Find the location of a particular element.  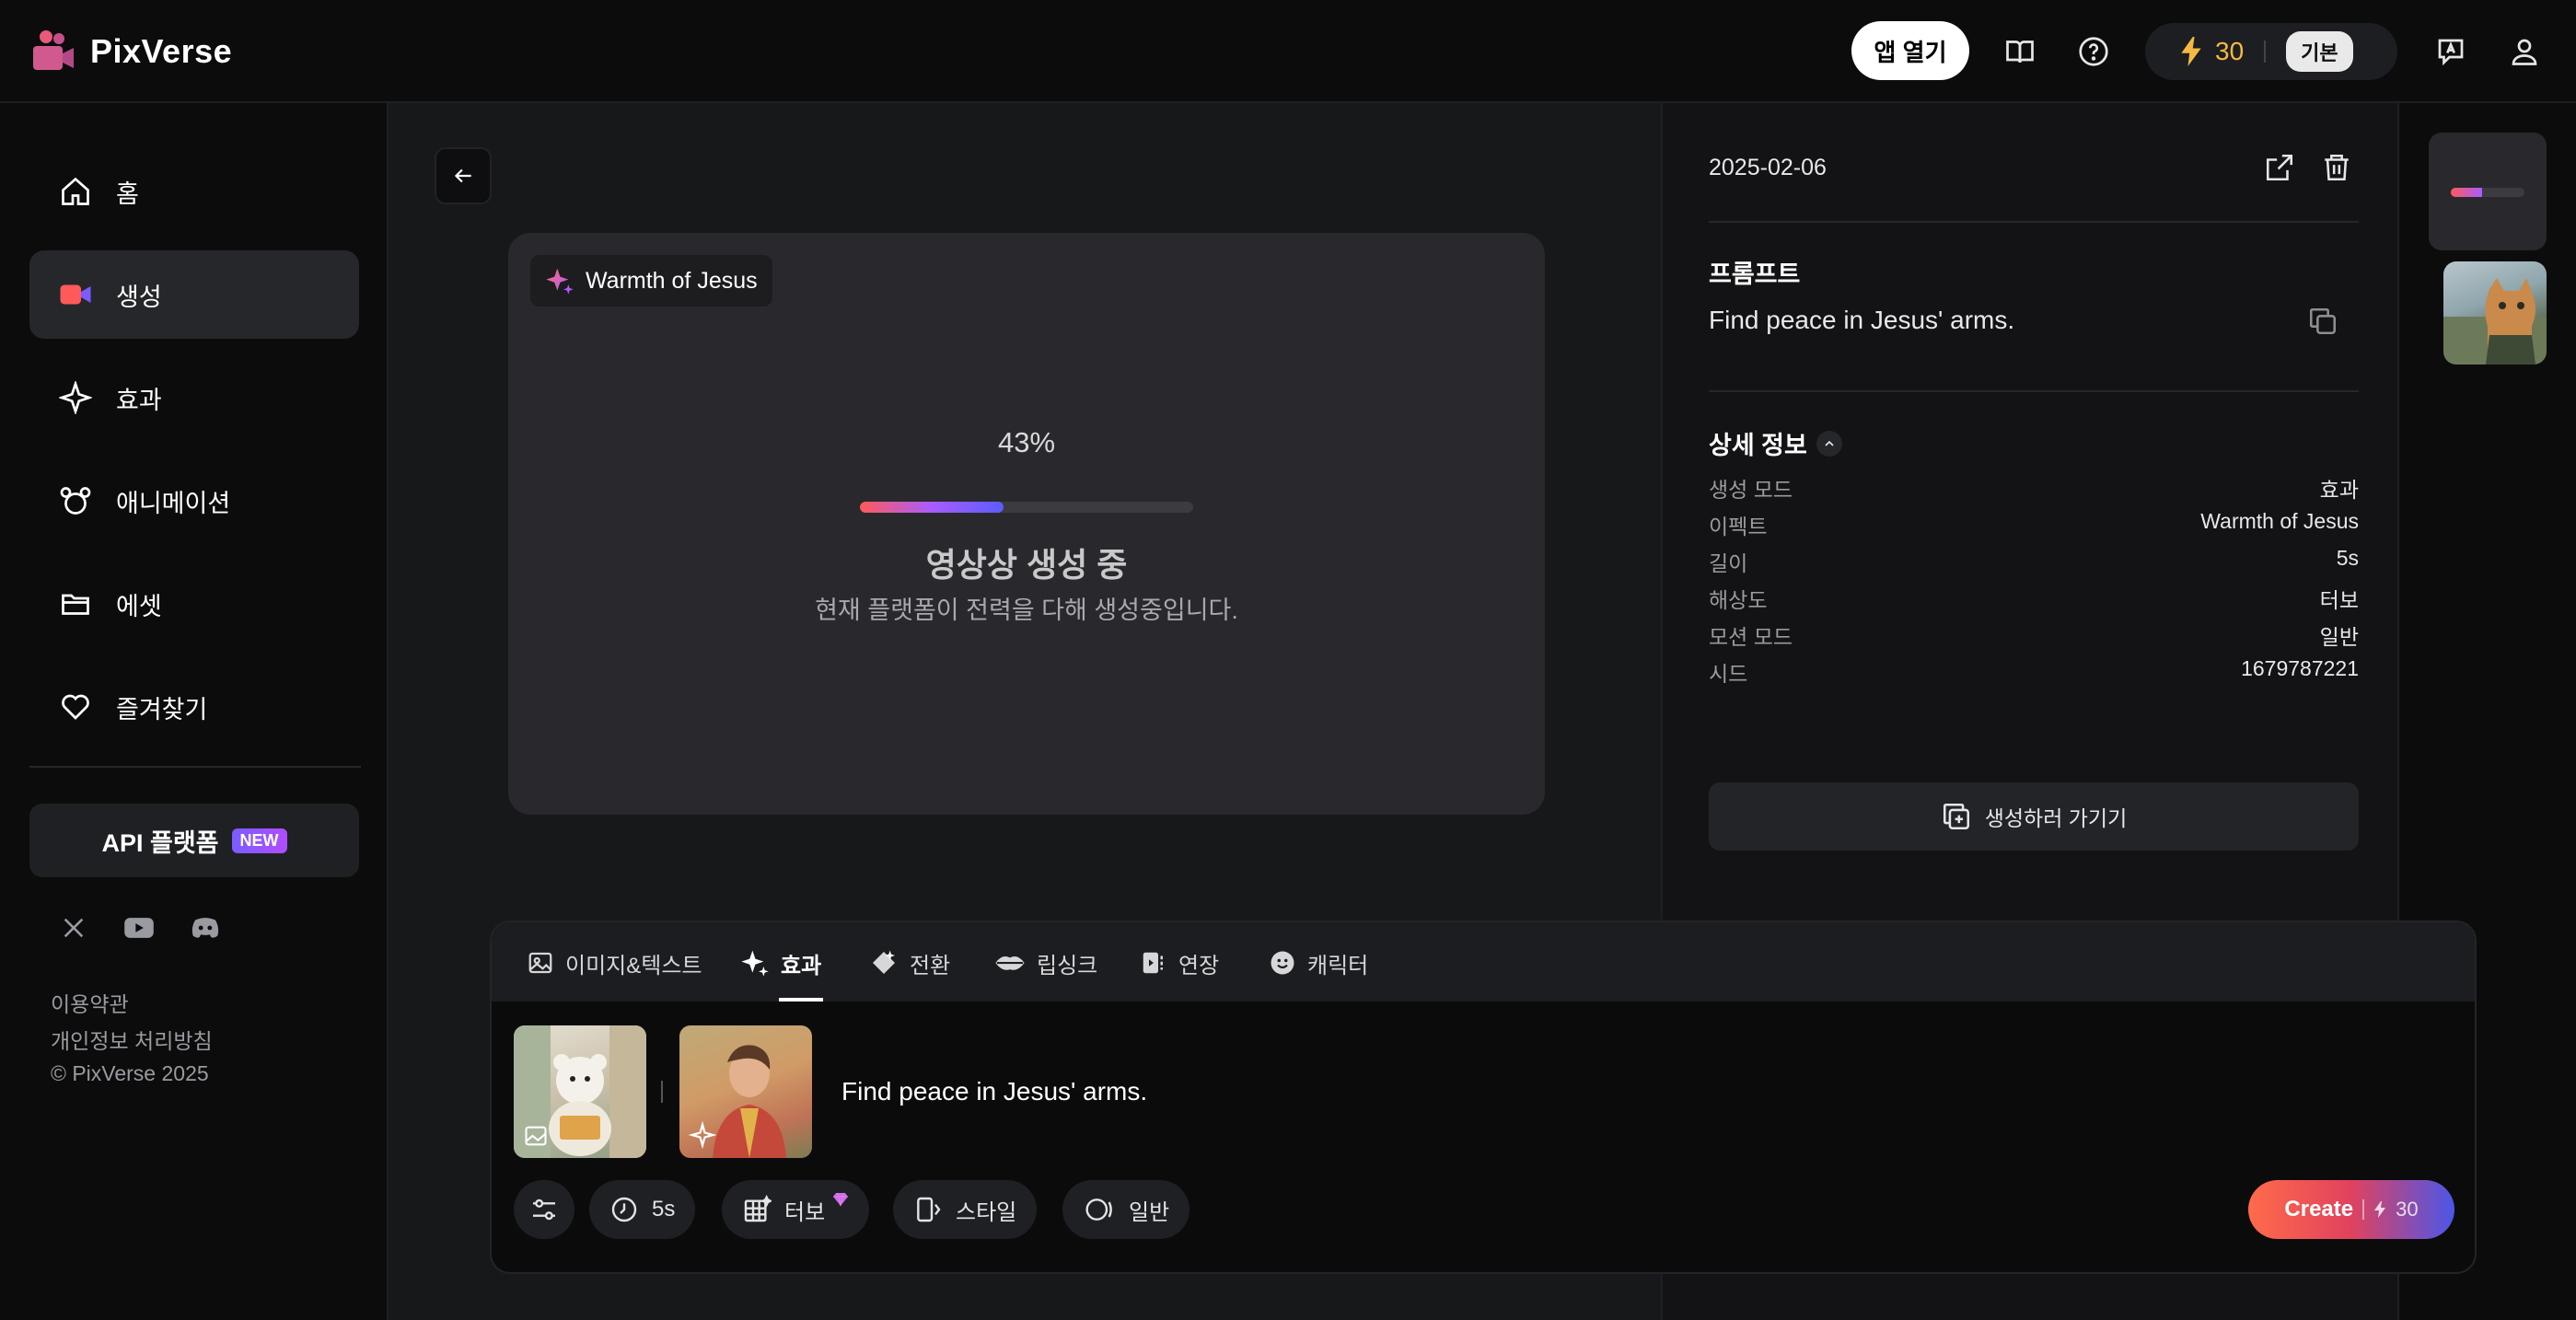

detail-key: 생성 모드 is located at coordinates (1751, 490).